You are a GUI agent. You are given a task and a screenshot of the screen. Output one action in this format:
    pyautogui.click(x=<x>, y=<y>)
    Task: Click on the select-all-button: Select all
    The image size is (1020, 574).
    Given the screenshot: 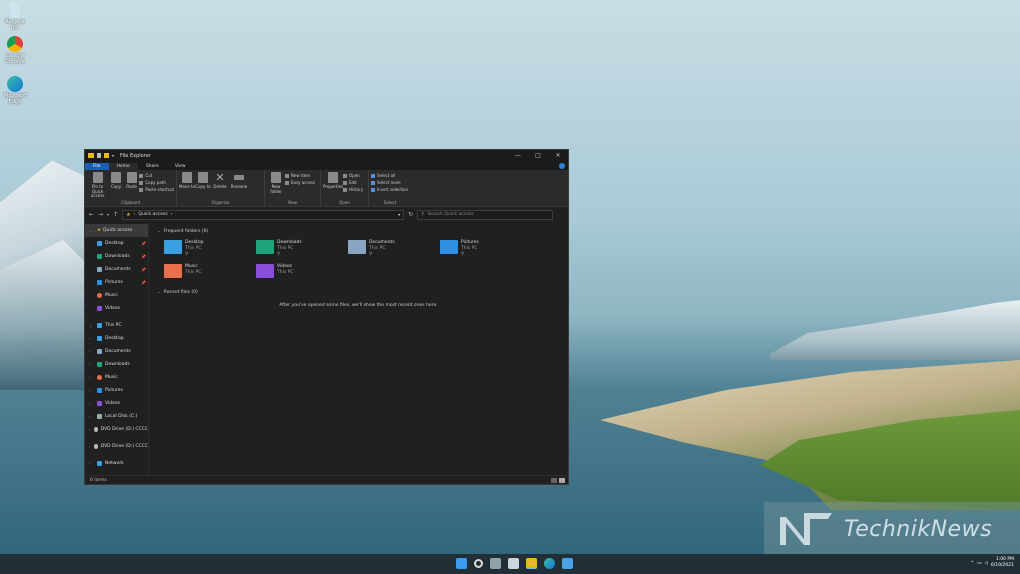 What is the action you would take?
    pyautogui.click(x=389, y=175)
    